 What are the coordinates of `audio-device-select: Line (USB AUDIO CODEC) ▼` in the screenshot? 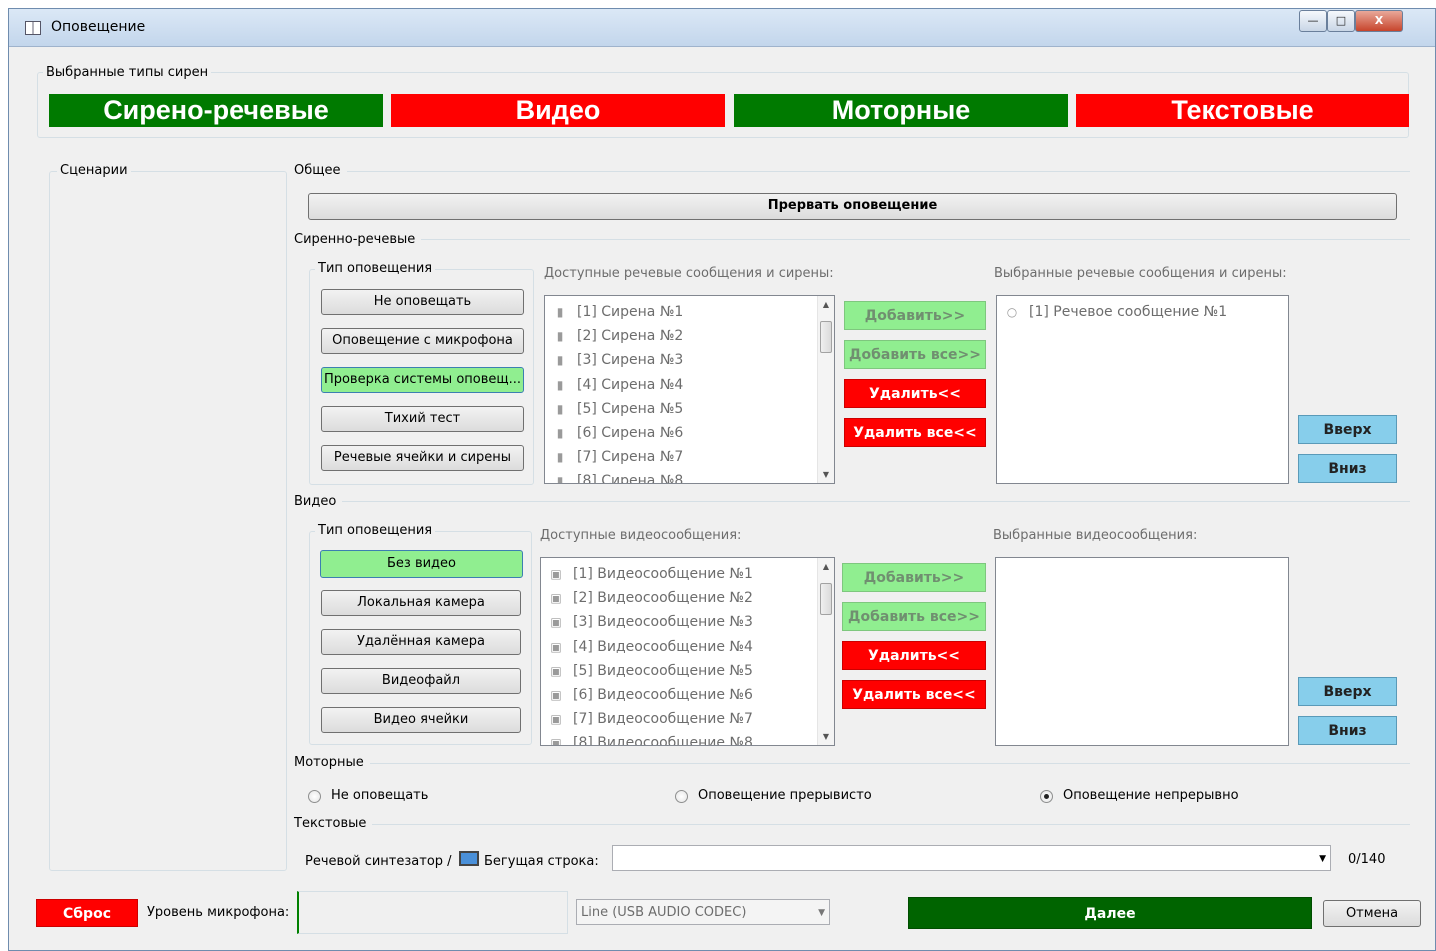 It's located at (703, 912).